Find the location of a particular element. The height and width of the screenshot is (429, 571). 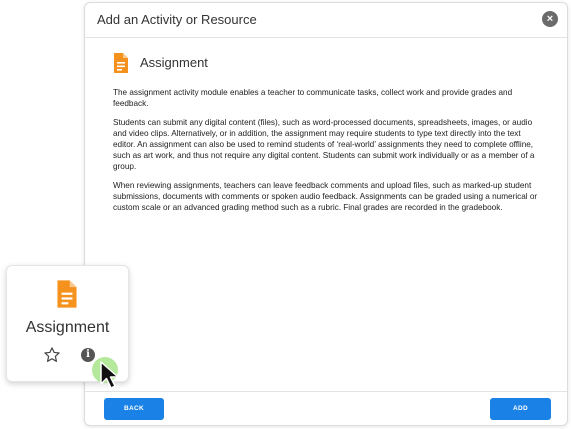

module-title: Assignment is located at coordinates (174, 62).